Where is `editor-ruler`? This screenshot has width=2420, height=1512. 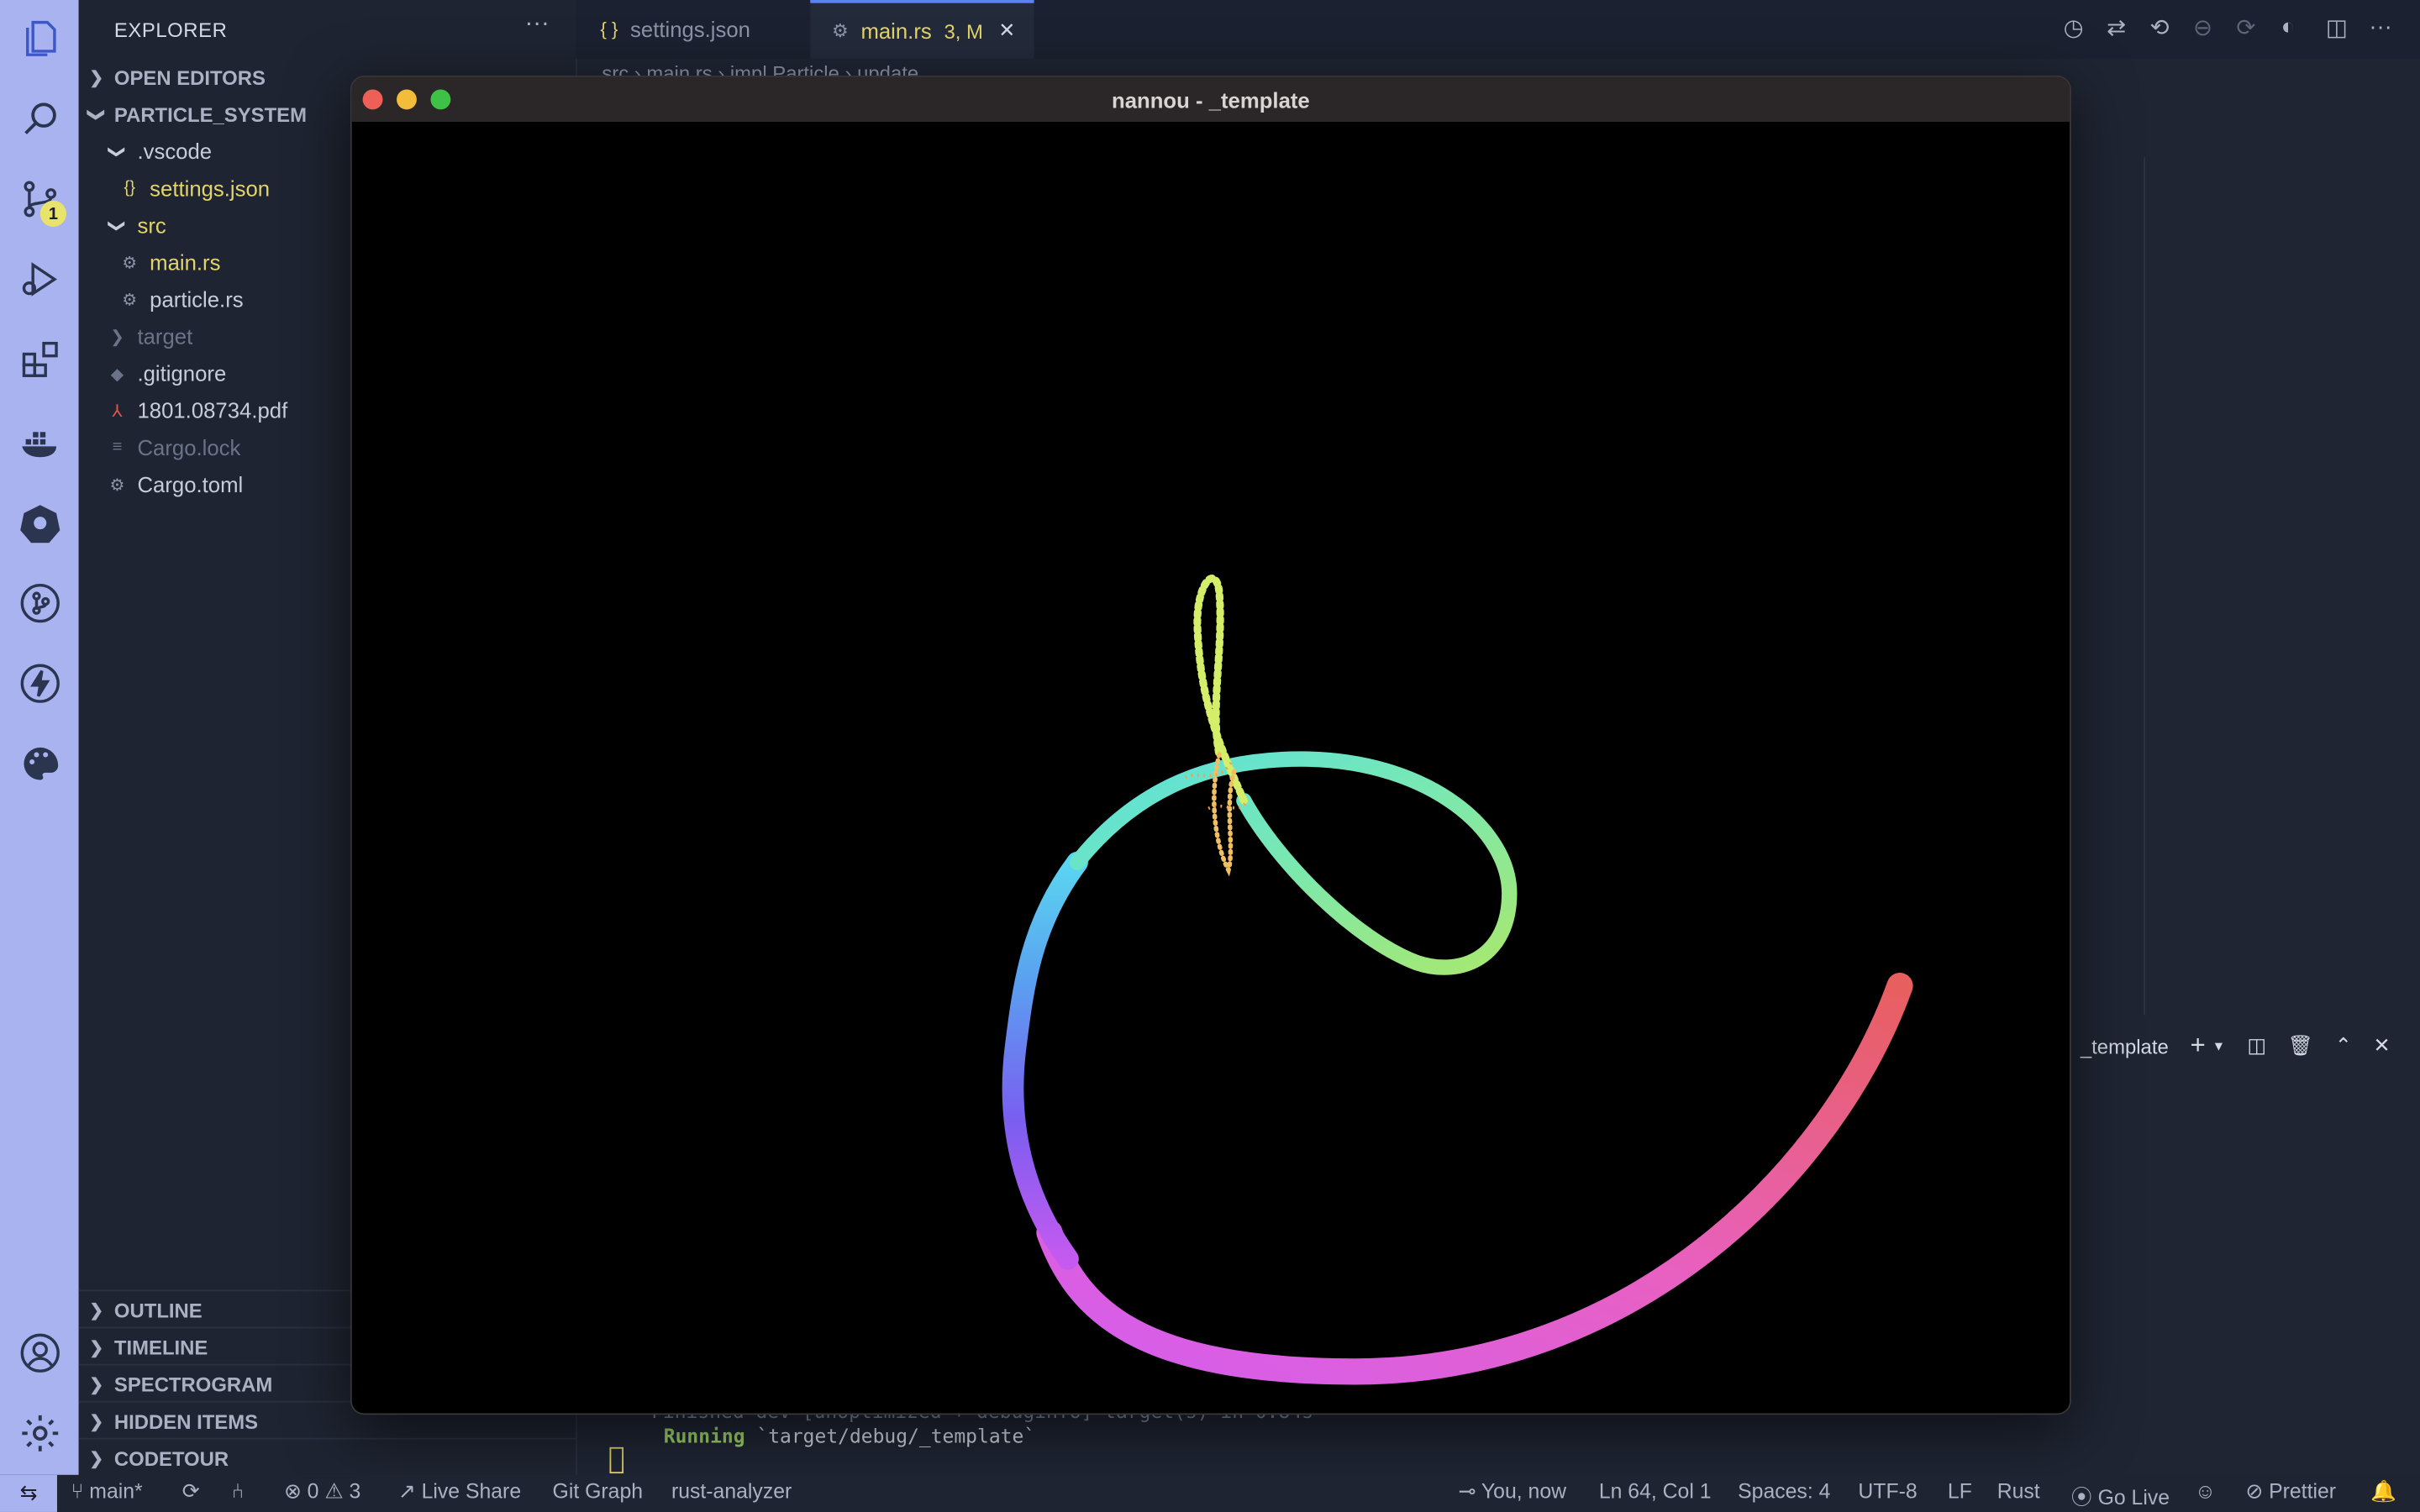
editor-ruler is located at coordinates (2145, 586).